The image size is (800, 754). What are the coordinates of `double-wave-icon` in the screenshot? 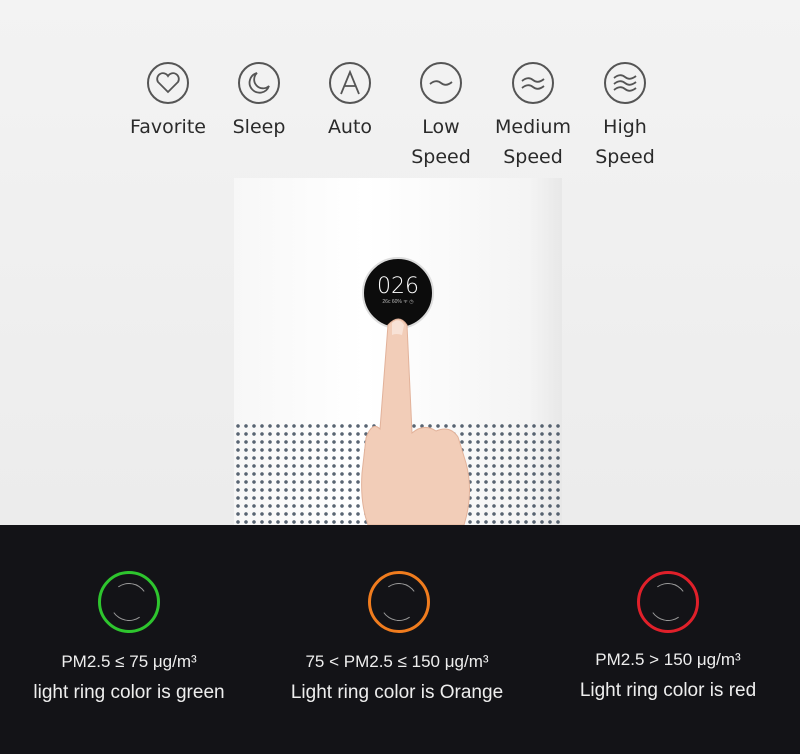 It's located at (533, 83).